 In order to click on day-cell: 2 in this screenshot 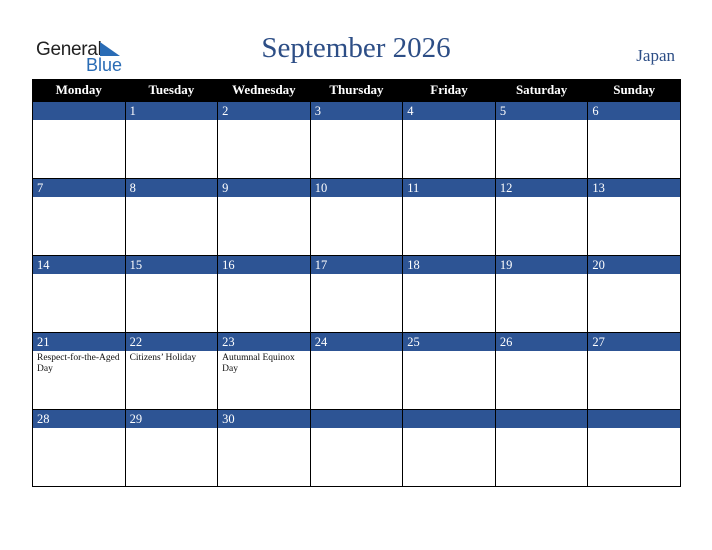, I will do `click(264, 140)`.